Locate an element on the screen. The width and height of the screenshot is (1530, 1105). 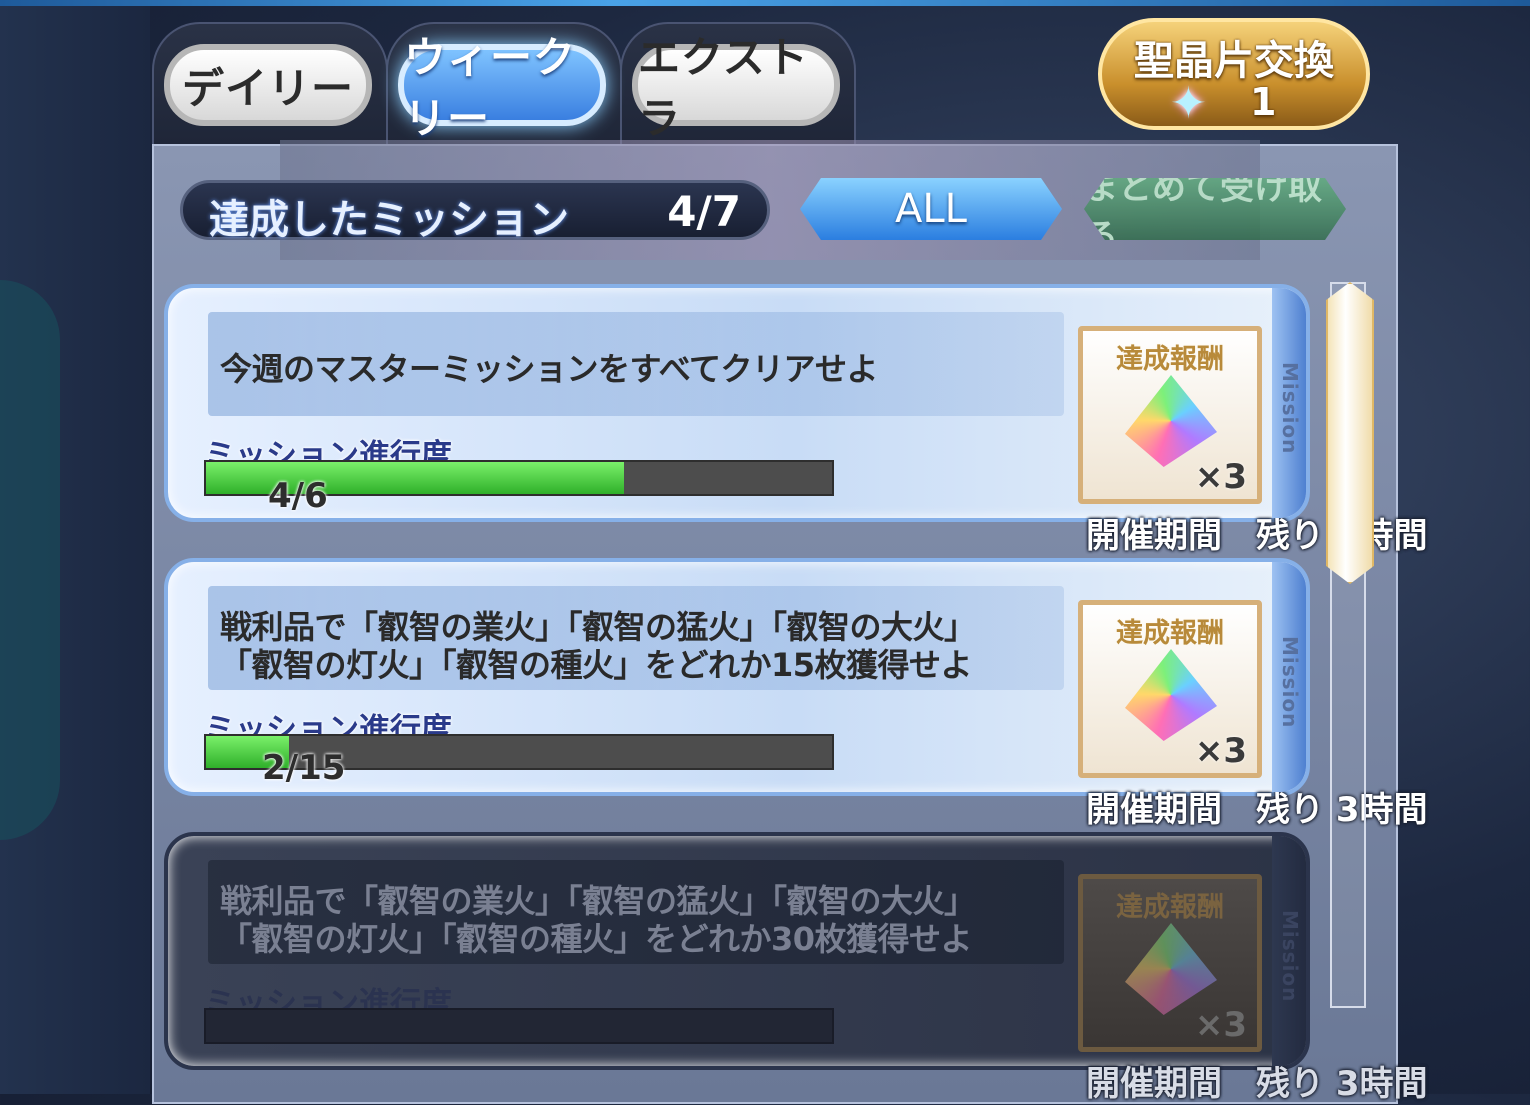
background-swirl is located at coordinates (30, 560).